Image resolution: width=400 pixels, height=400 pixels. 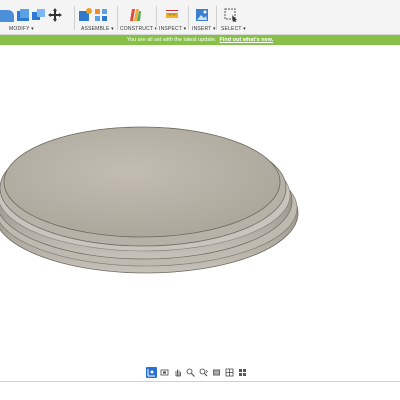 What do you see at coordinates (247, 40) in the screenshot?
I see `whats-new-link: Find out what's new.` at bounding box center [247, 40].